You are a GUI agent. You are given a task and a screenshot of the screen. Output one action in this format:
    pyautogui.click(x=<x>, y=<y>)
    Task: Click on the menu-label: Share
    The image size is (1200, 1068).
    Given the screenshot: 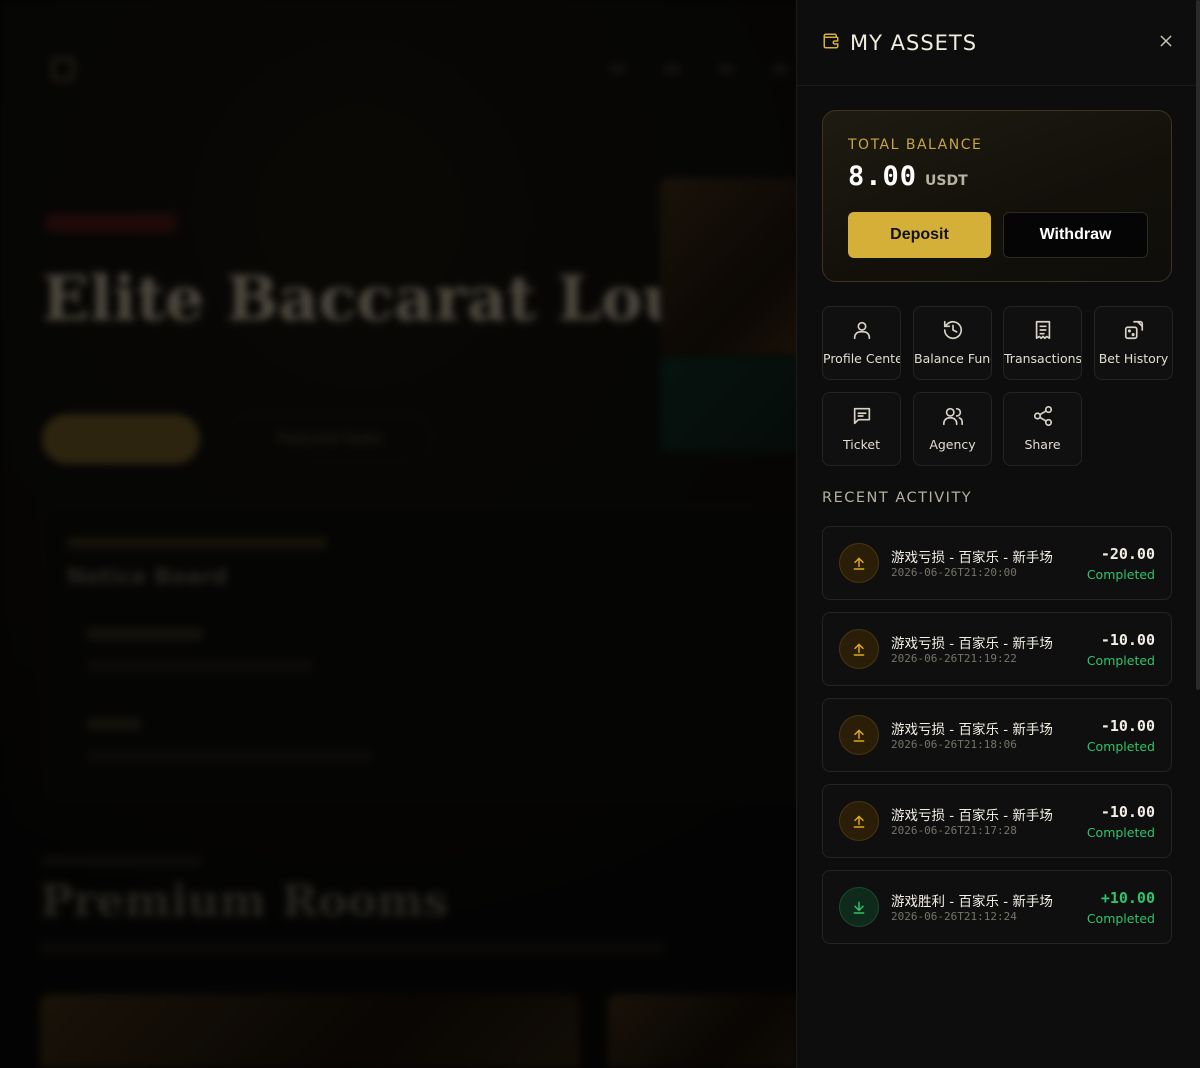 What is the action you would take?
    pyautogui.click(x=1042, y=444)
    